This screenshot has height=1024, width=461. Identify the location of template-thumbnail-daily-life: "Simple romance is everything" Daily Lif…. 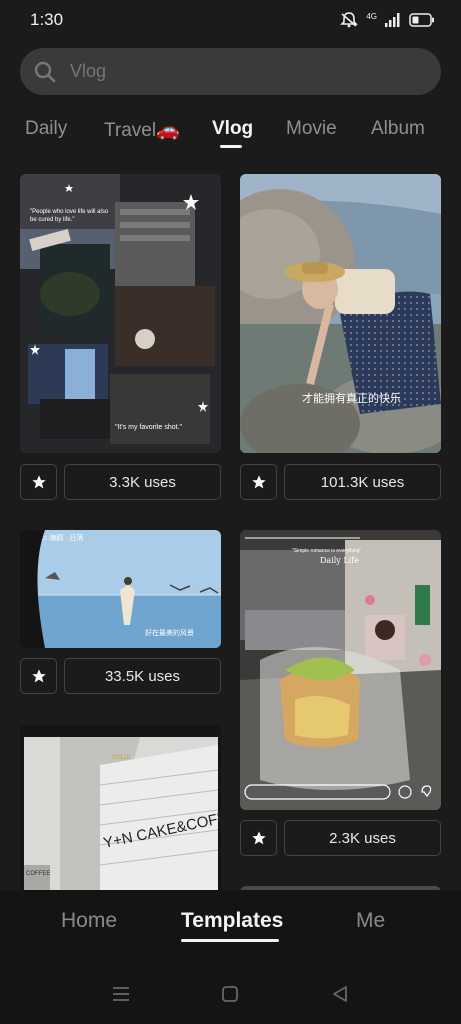
(340, 670).